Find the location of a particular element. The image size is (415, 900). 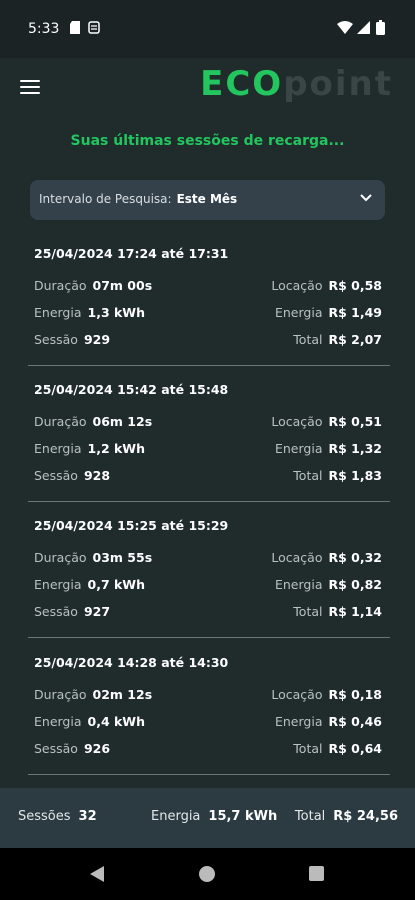

system-nav-bar is located at coordinates (207, 874).